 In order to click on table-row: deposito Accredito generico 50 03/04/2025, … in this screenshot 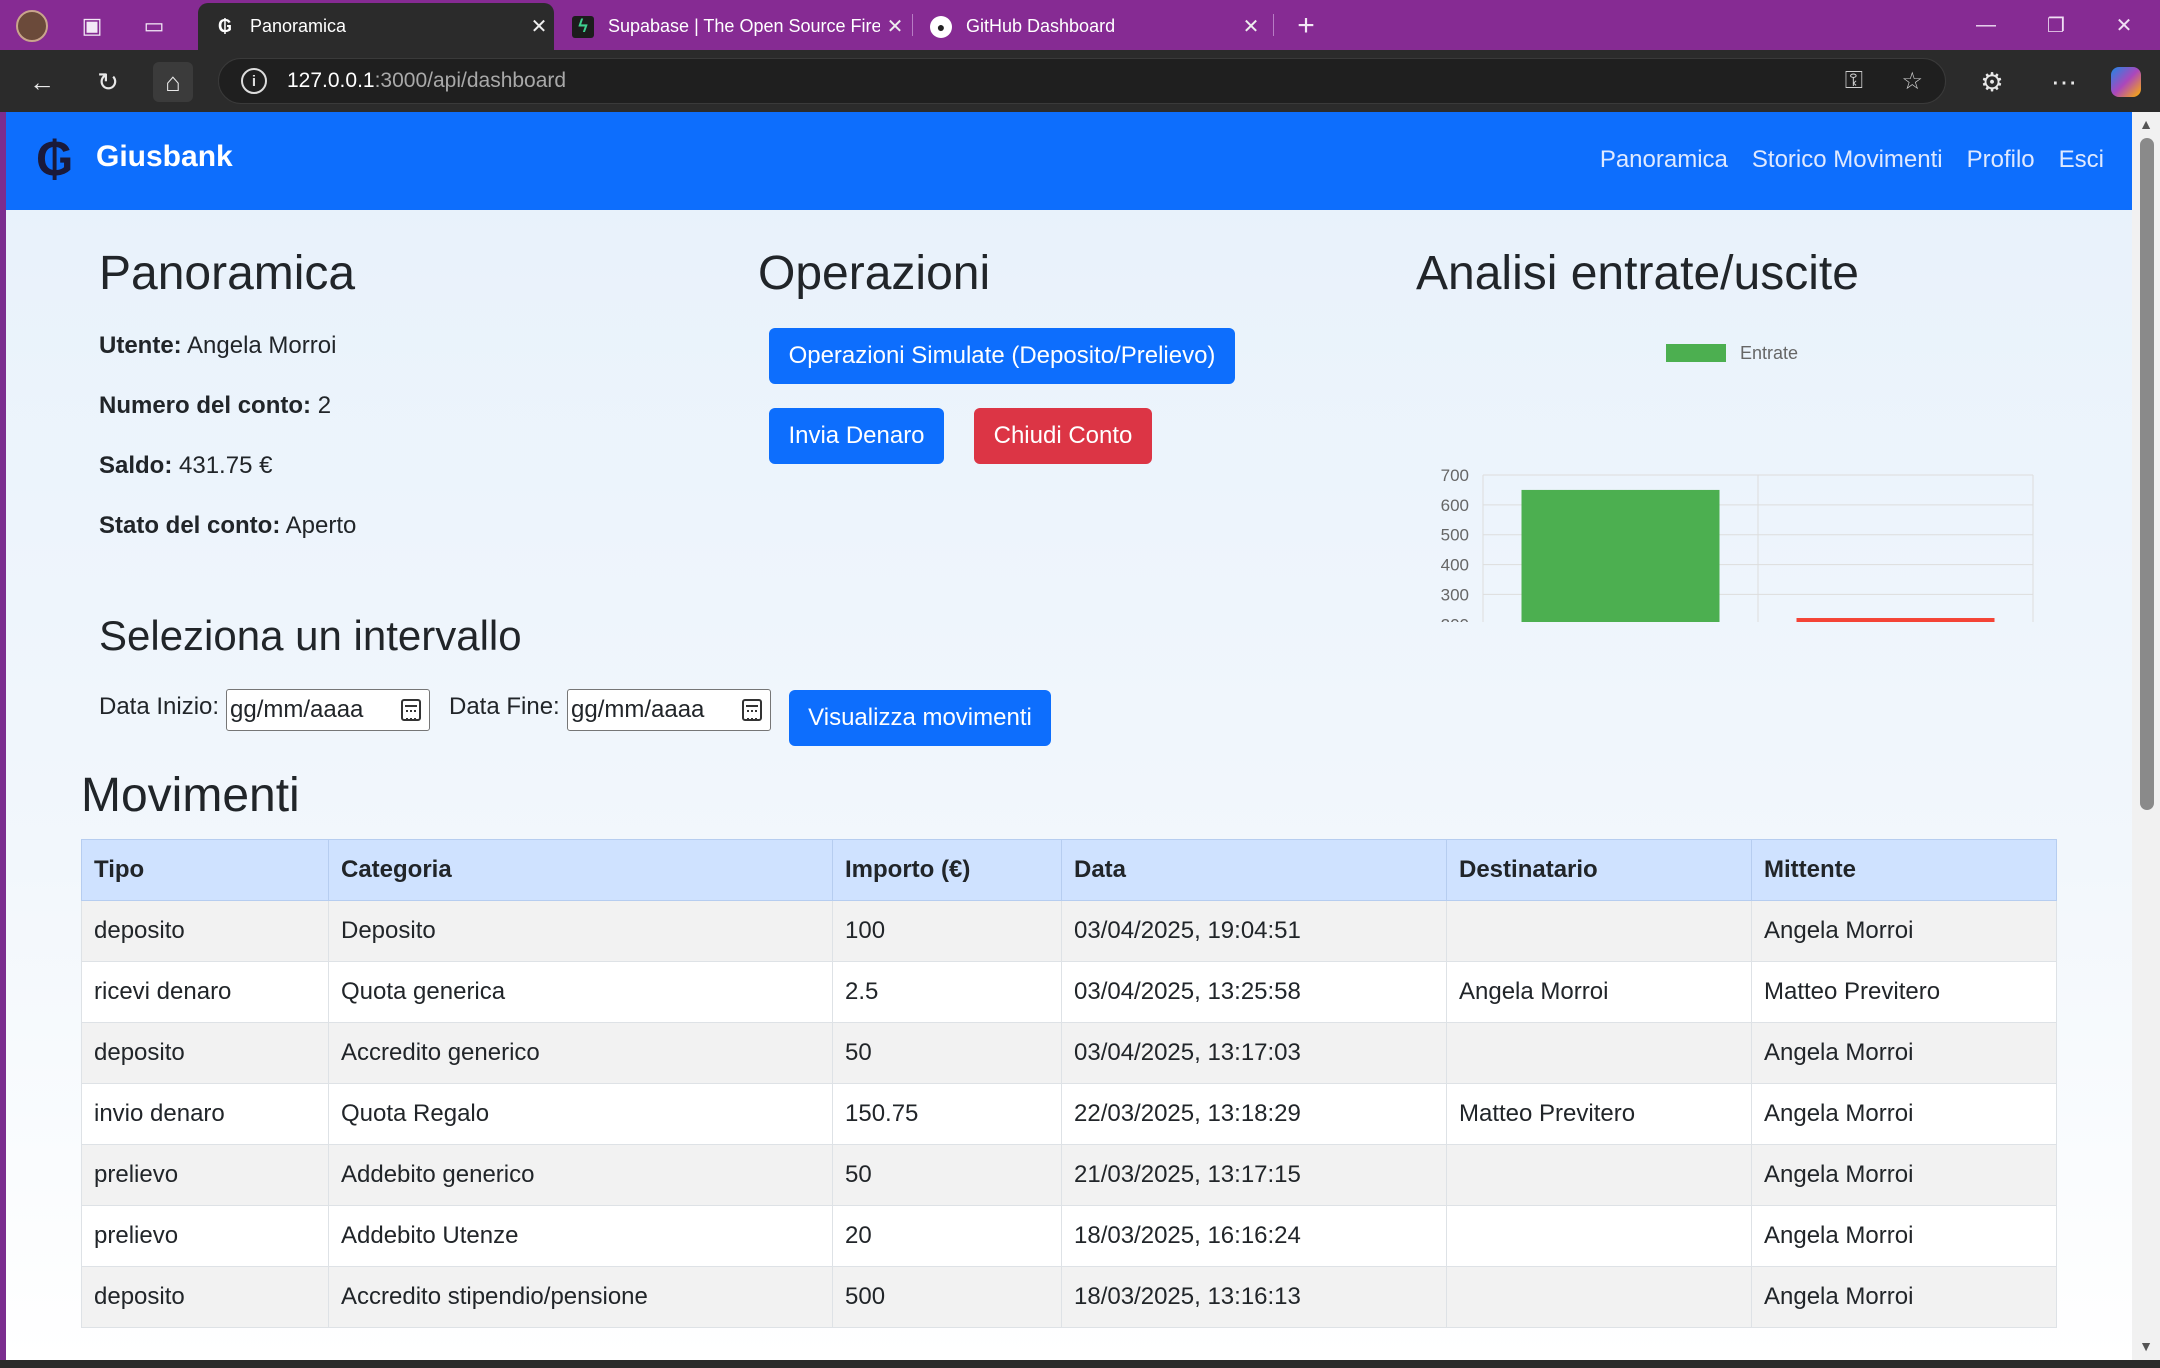, I will do `click(1069, 1053)`.